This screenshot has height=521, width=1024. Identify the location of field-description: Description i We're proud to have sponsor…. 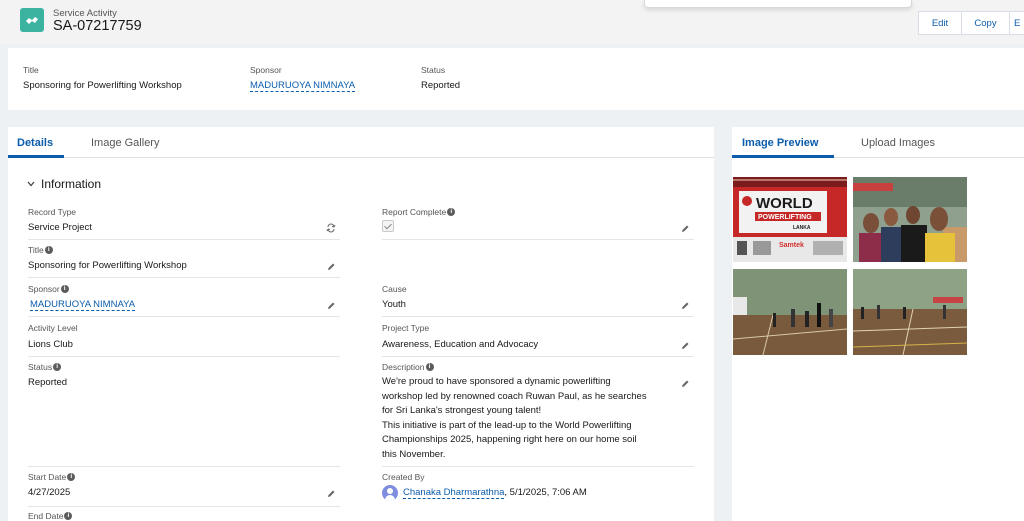
(538, 414).